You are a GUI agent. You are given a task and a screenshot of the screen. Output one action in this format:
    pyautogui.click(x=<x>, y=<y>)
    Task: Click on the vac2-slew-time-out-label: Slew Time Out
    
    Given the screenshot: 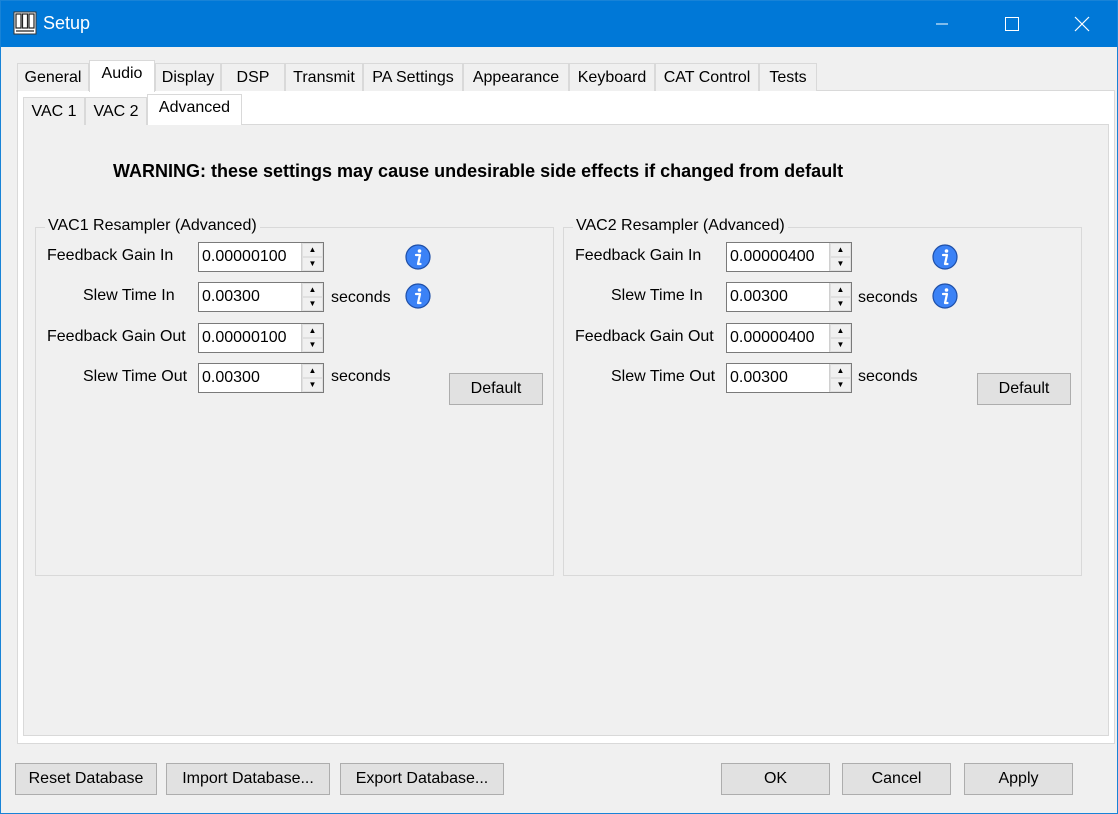 What is the action you would take?
    pyautogui.click(x=663, y=376)
    